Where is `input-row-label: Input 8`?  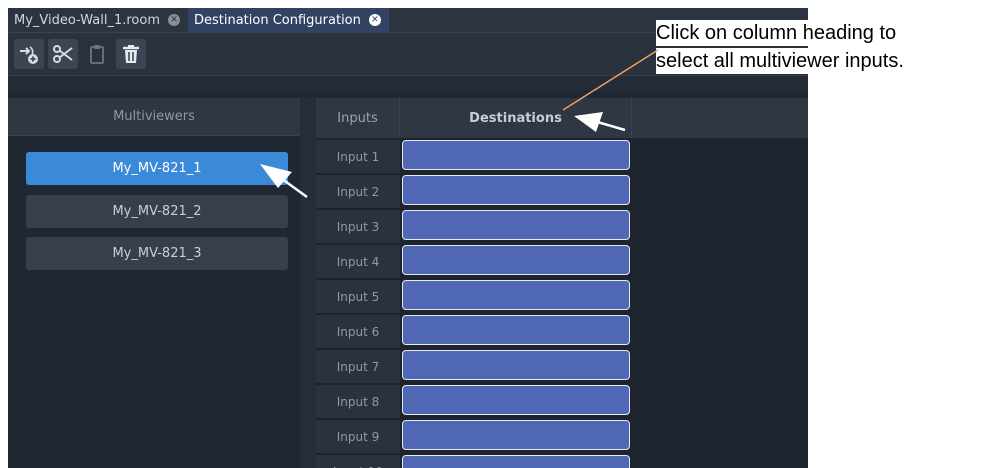 input-row-label: Input 8 is located at coordinates (358, 402).